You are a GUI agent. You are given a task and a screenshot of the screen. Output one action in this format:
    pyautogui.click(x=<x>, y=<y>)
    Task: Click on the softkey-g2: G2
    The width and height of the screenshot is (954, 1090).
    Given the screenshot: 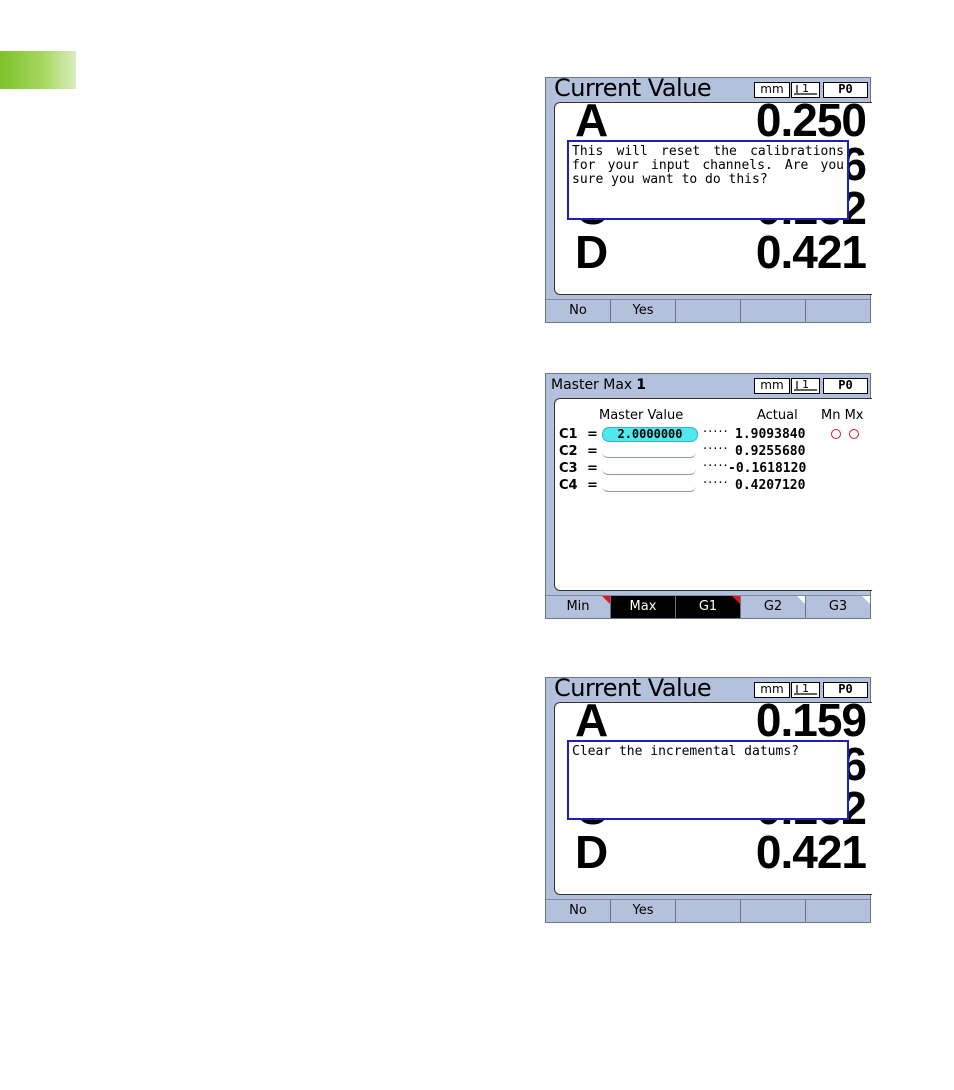 What is the action you would take?
    pyautogui.click(x=773, y=607)
    